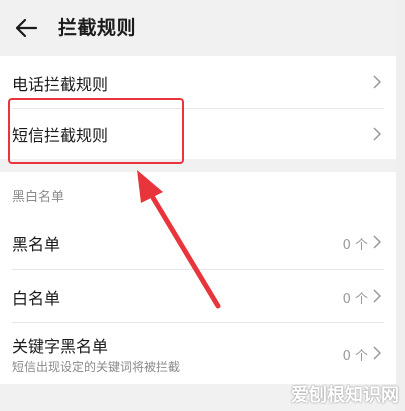  I want to click on blacklist-label: 黑名单, so click(36, 244).